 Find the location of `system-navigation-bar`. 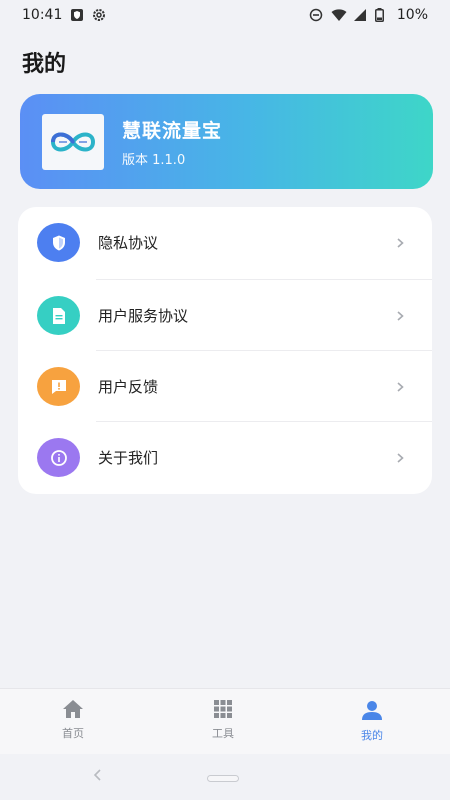

system-navigation-bar is located at coordinates (225, 777).